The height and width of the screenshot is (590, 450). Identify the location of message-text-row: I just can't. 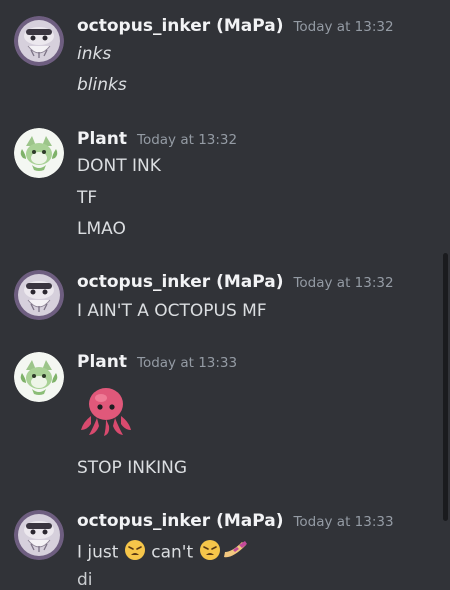
(162, 552).